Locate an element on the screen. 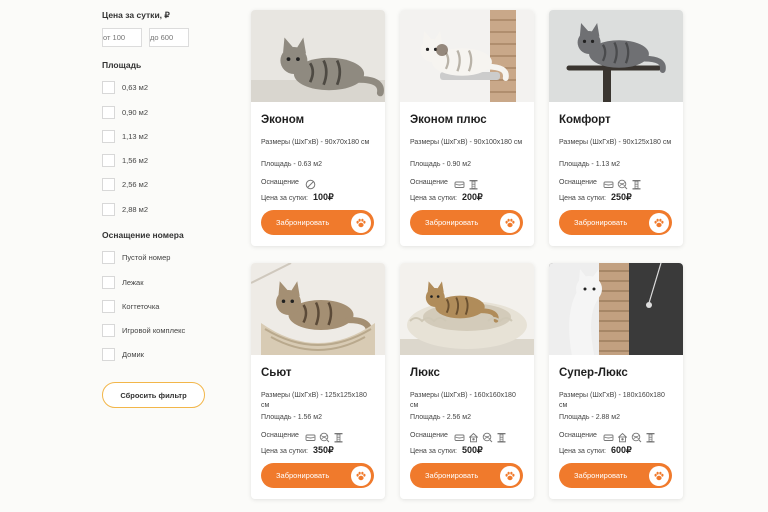 Image resolution: width=768 pixels, height=512 pixels. area-option: 1,13 м2 is located at coordinates (125, 136).